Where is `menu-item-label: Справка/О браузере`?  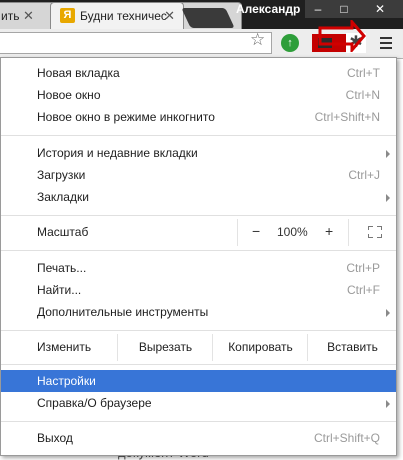 menu-item-label: Справка/О браузере is located at coordinates (94, 403).